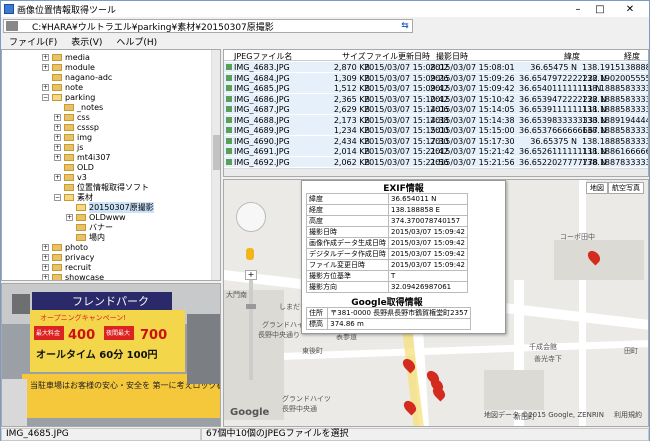 Image resolution: width=650 pixels, height=441 pixels. Describe the element at coordinates (578, 9) in the screenshot. I see `minimize-button: –` at that location.